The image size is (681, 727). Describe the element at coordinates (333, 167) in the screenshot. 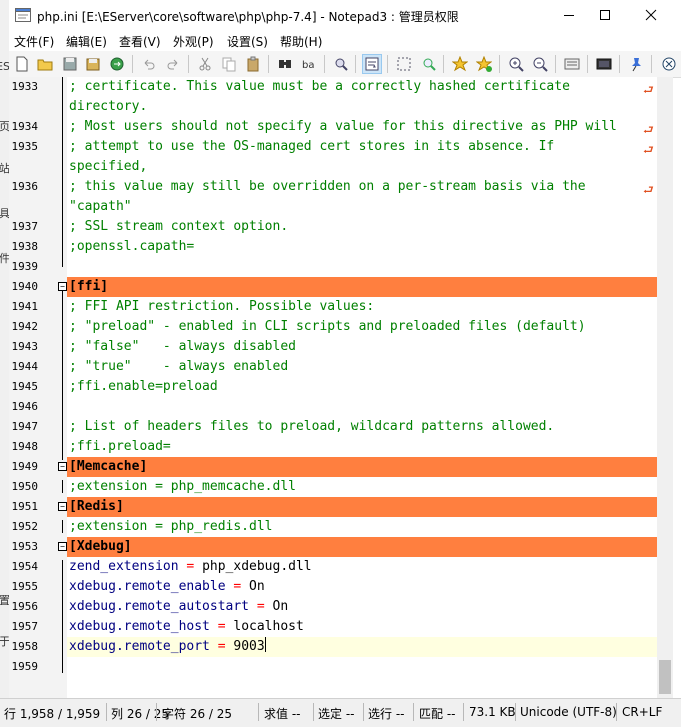

I see `editor-line: specified,` at that location.